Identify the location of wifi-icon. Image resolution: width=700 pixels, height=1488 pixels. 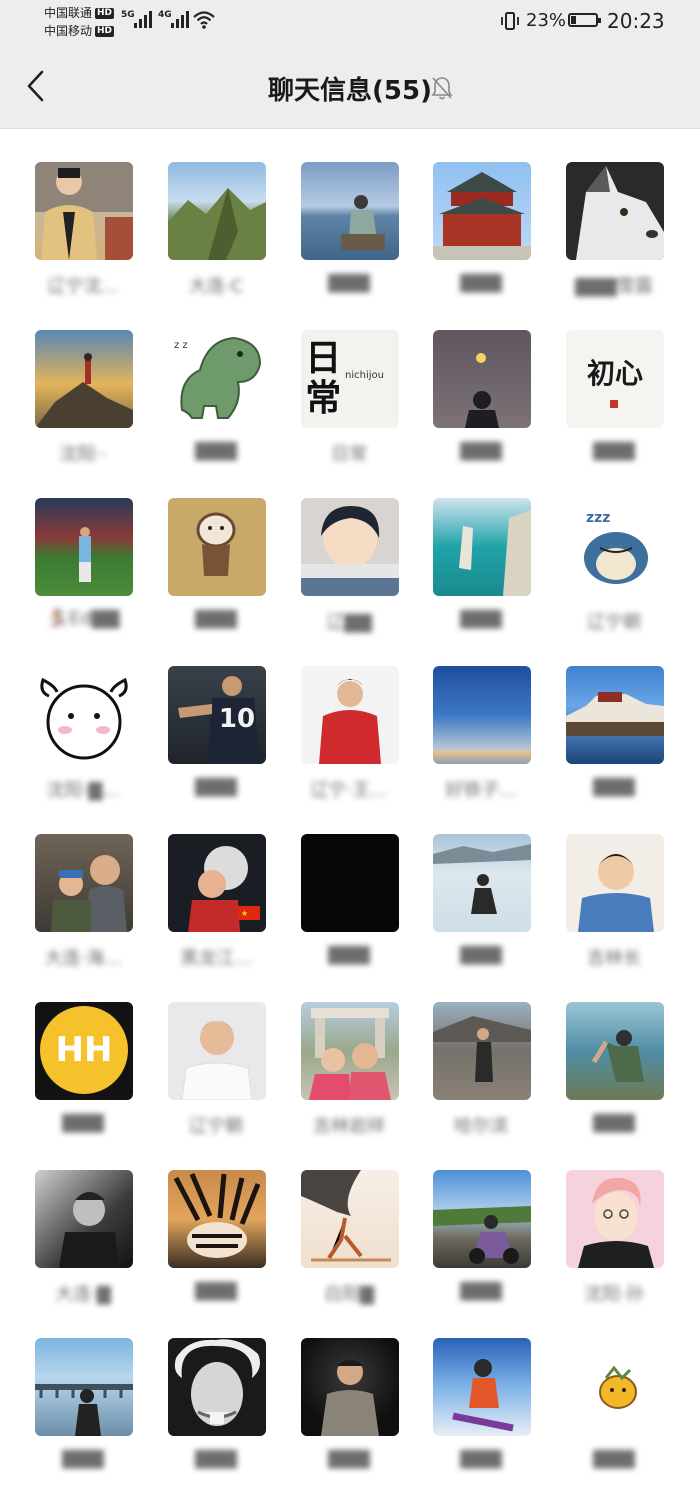
(204, 20).